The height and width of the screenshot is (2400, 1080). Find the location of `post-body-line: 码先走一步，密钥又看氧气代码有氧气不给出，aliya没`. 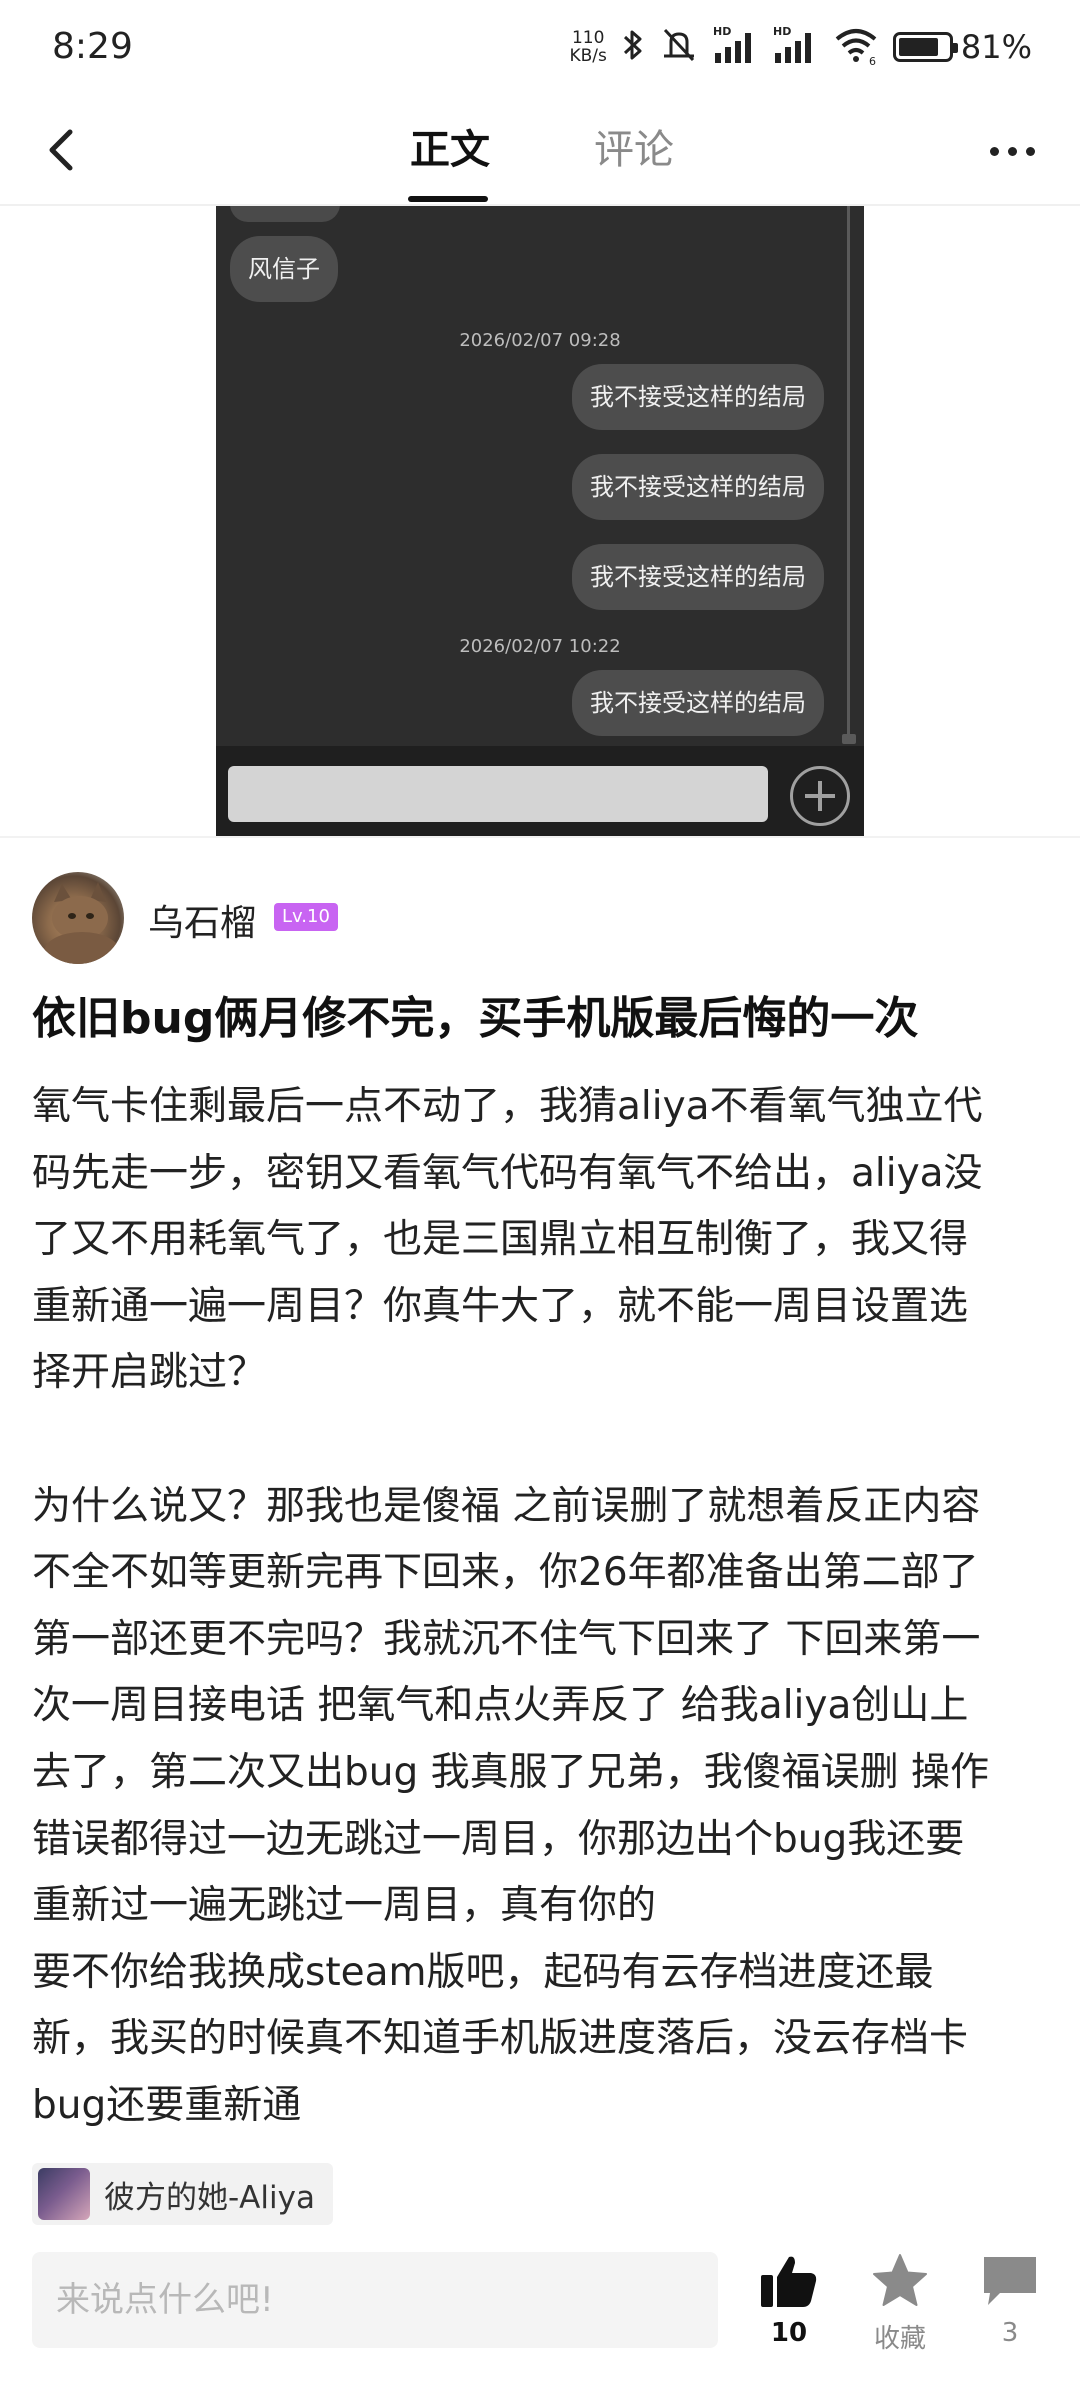

post-body-line: 码先走一步，密钥又看氧气代码有氧气不给出，aliya没 is located at coordinates (507, 1173).